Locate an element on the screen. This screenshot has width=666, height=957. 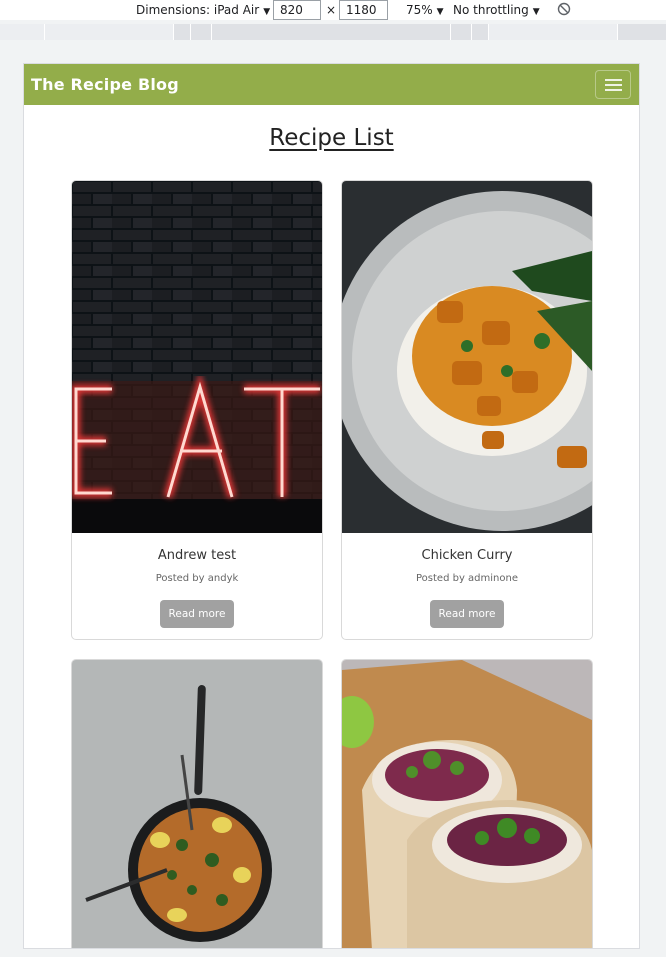
times-symbol: × is located at coordinates (331, 10).